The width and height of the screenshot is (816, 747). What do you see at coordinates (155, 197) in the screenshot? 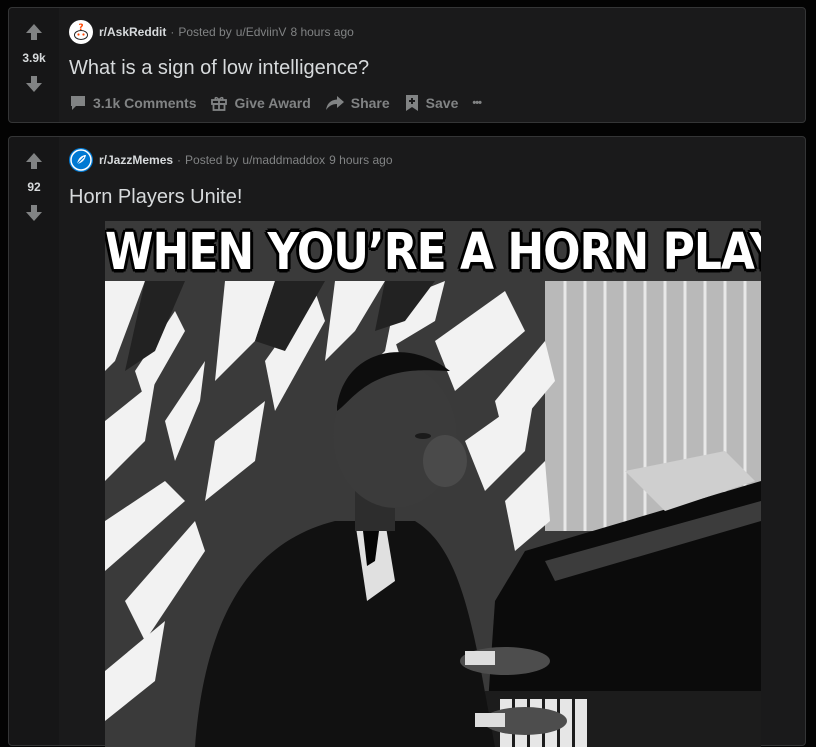
I see `post-title: Horn Players Unite!` at bounding box center [155, 197].